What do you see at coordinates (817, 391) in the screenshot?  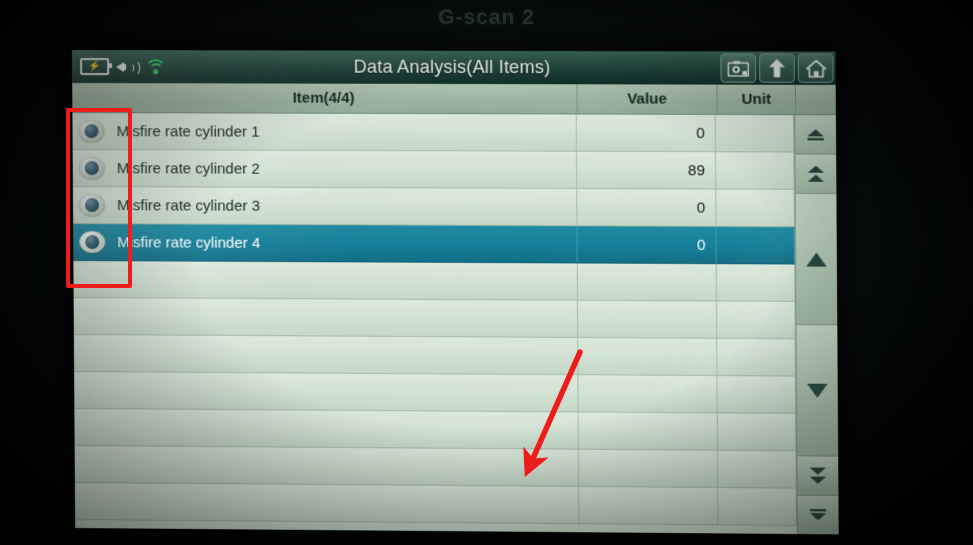 I see `scroll-down-button` at bounding box center [817, 391].